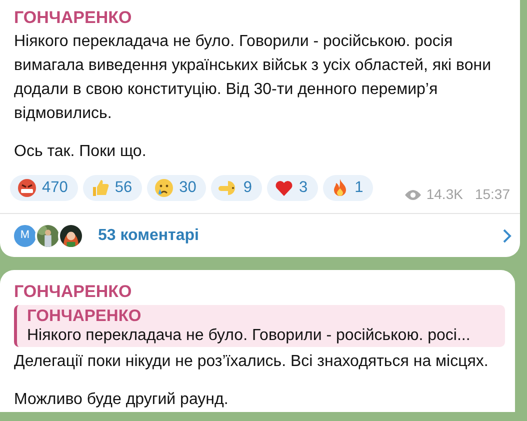 The image size is (527, 421). Describe the element at coordinates (252, 362) in the screenshot. I see `message-text: Делегації поки нікуди не роз’їхались. Всі знаходяться на місцях.` at that location.